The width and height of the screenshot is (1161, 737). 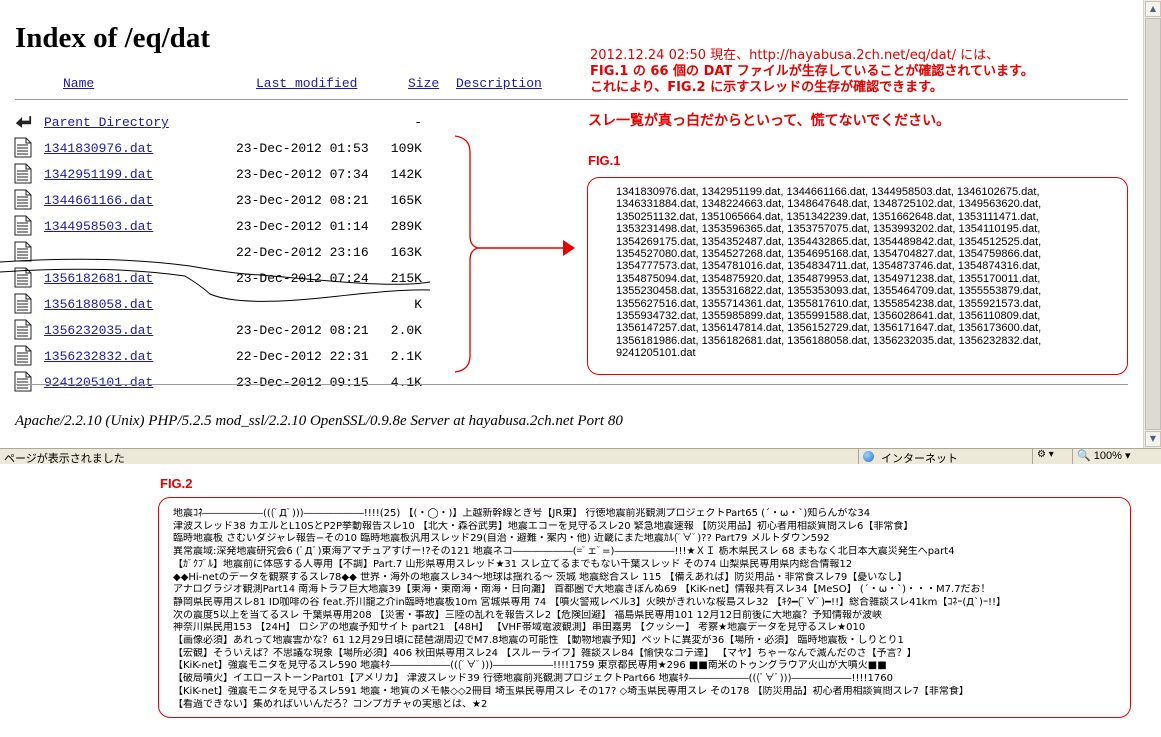 I want to click on gear-icon: ⚙ ▾, so click(x=1045, y=454).